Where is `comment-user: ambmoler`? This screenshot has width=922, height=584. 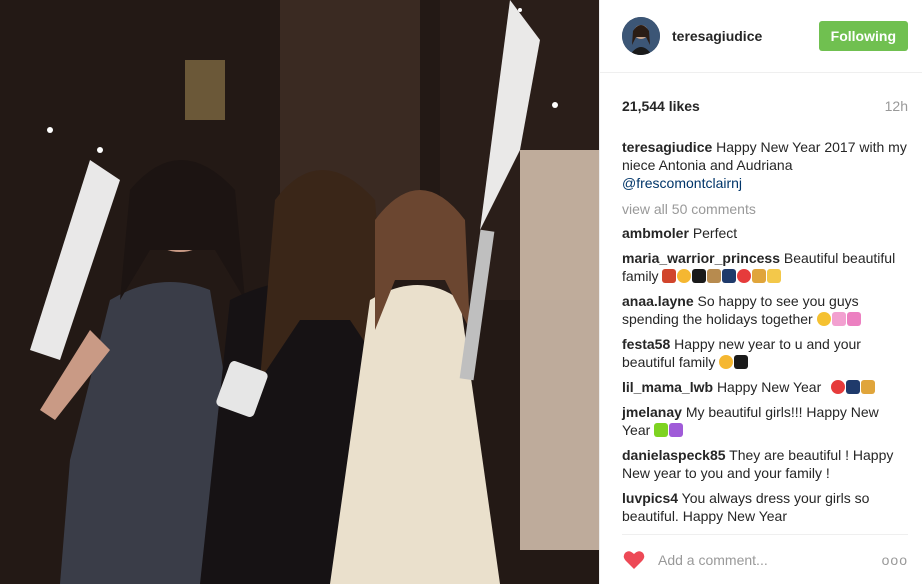
comment-user: ambmoler is located at coordinates (655, 233).